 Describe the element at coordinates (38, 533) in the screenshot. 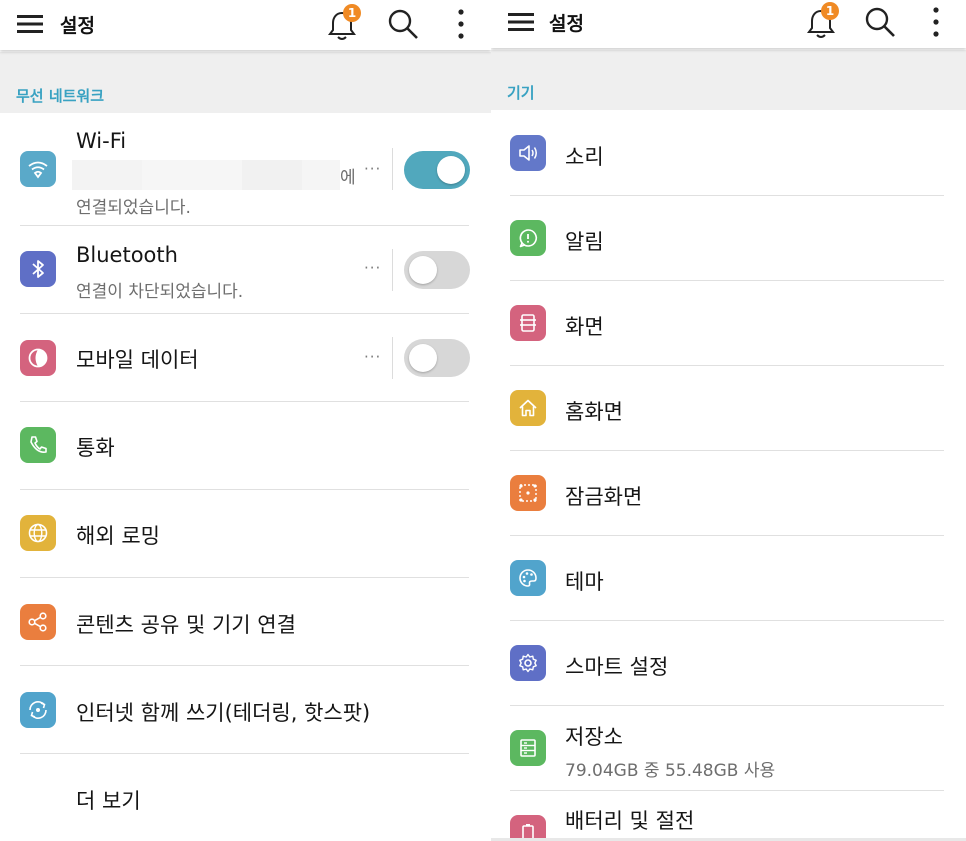

I see `globe-icon` at that location.